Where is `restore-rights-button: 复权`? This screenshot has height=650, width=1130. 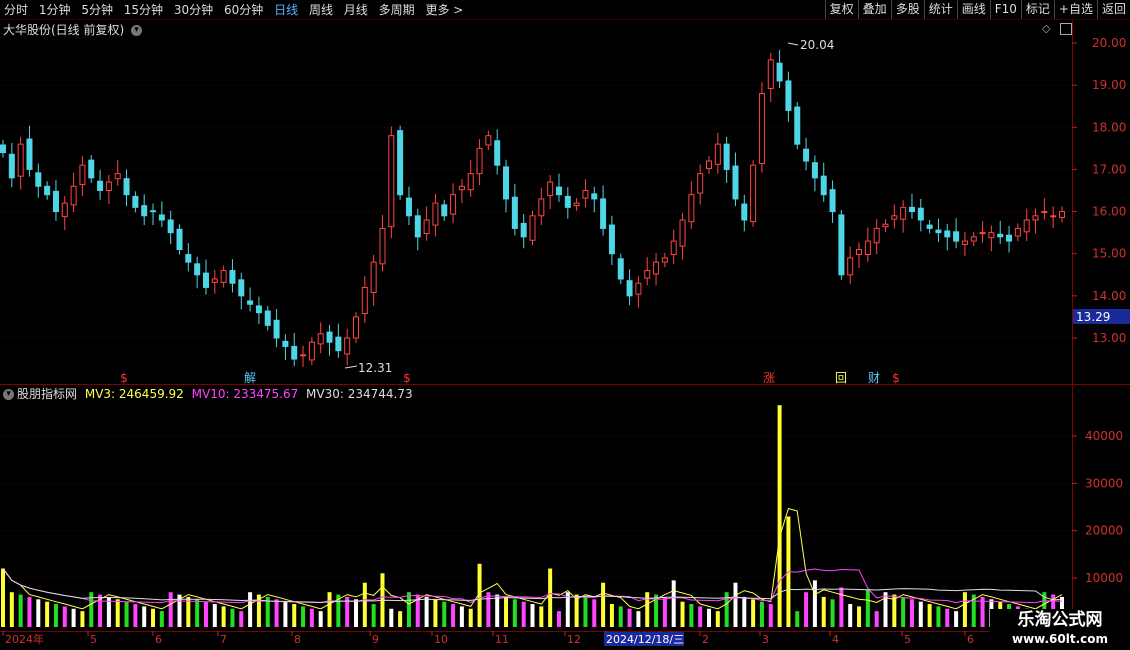
restore-rights-button: 复权 is located at coordinates (841, 9).